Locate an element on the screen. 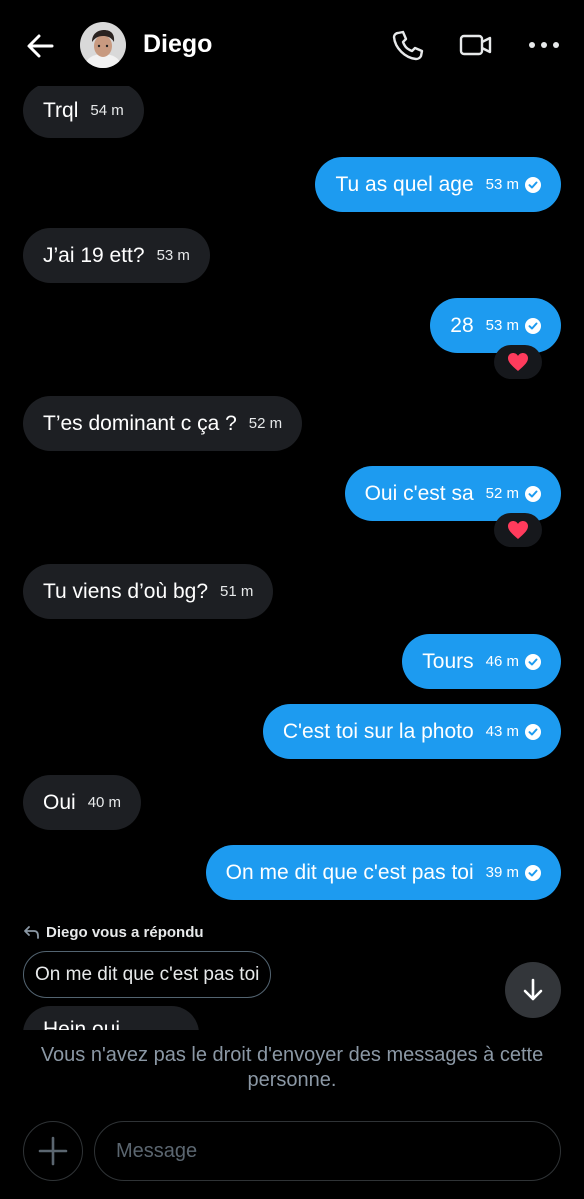  message-text: On me dit que c'est pas toi is located at coordinates (349, 872).